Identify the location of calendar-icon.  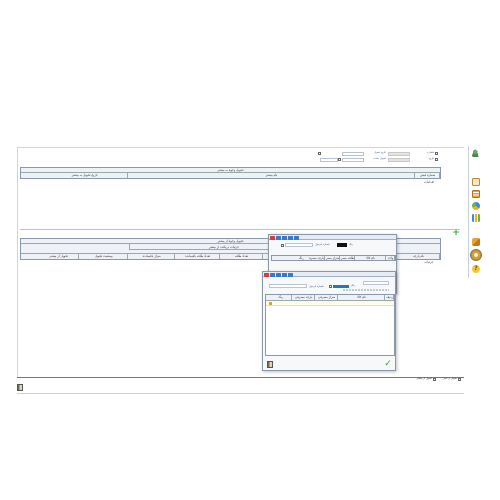
(476, 182).